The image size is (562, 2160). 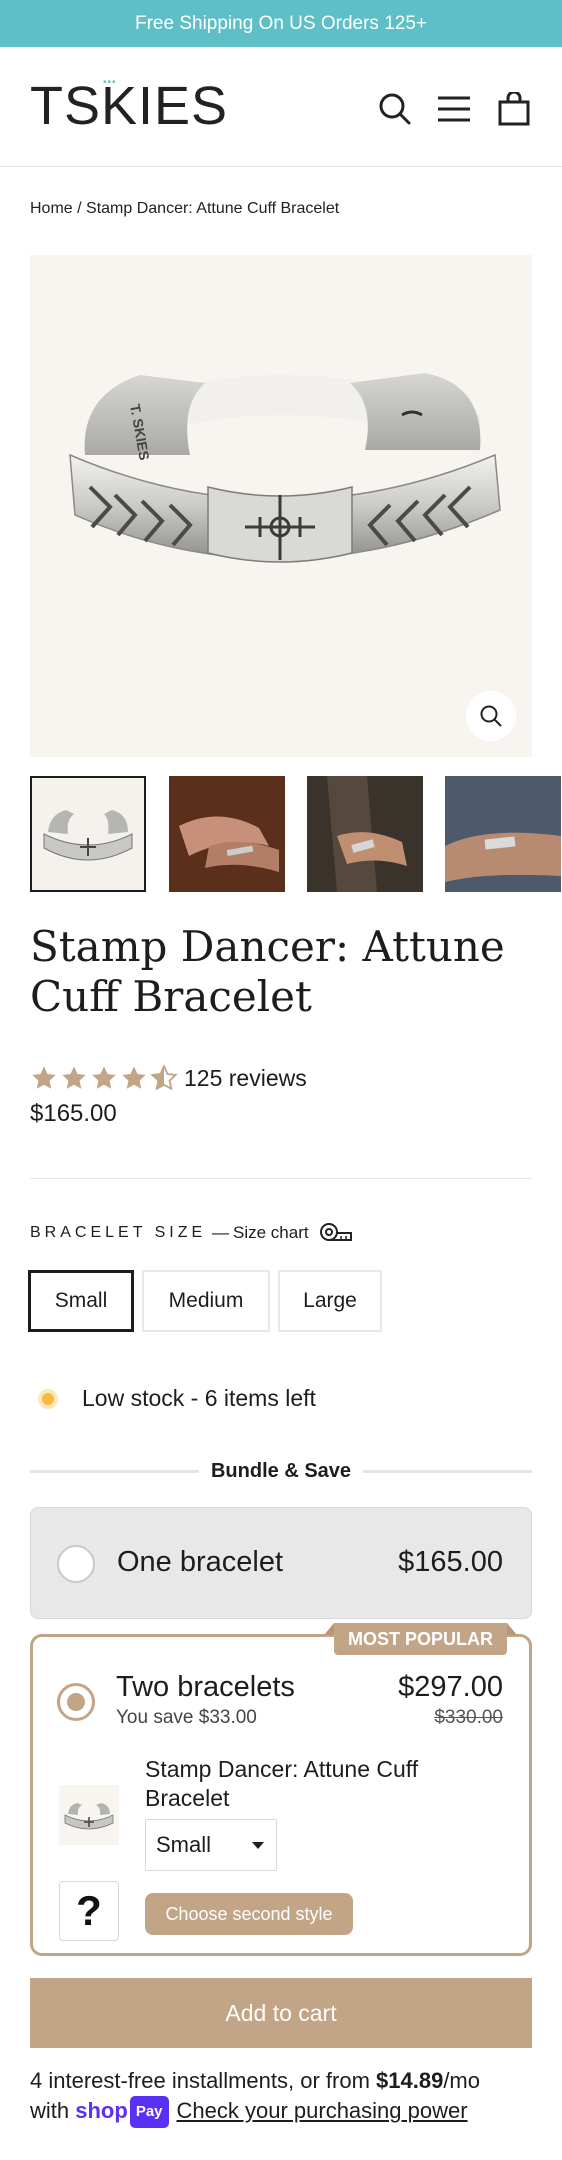 I want to click on size-option-medium: Medium, so click(x=206, y=1301).